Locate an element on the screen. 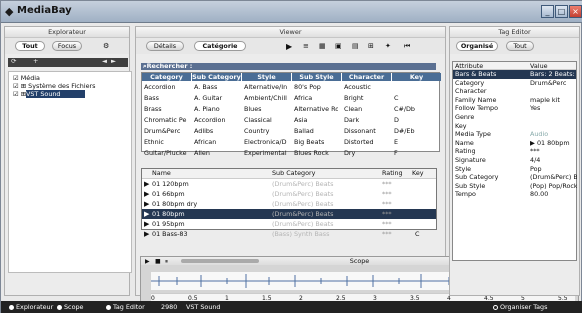 The width and height of the screenshot is (582, 313). forward-icon: ► is located at coordinates (113, 61).